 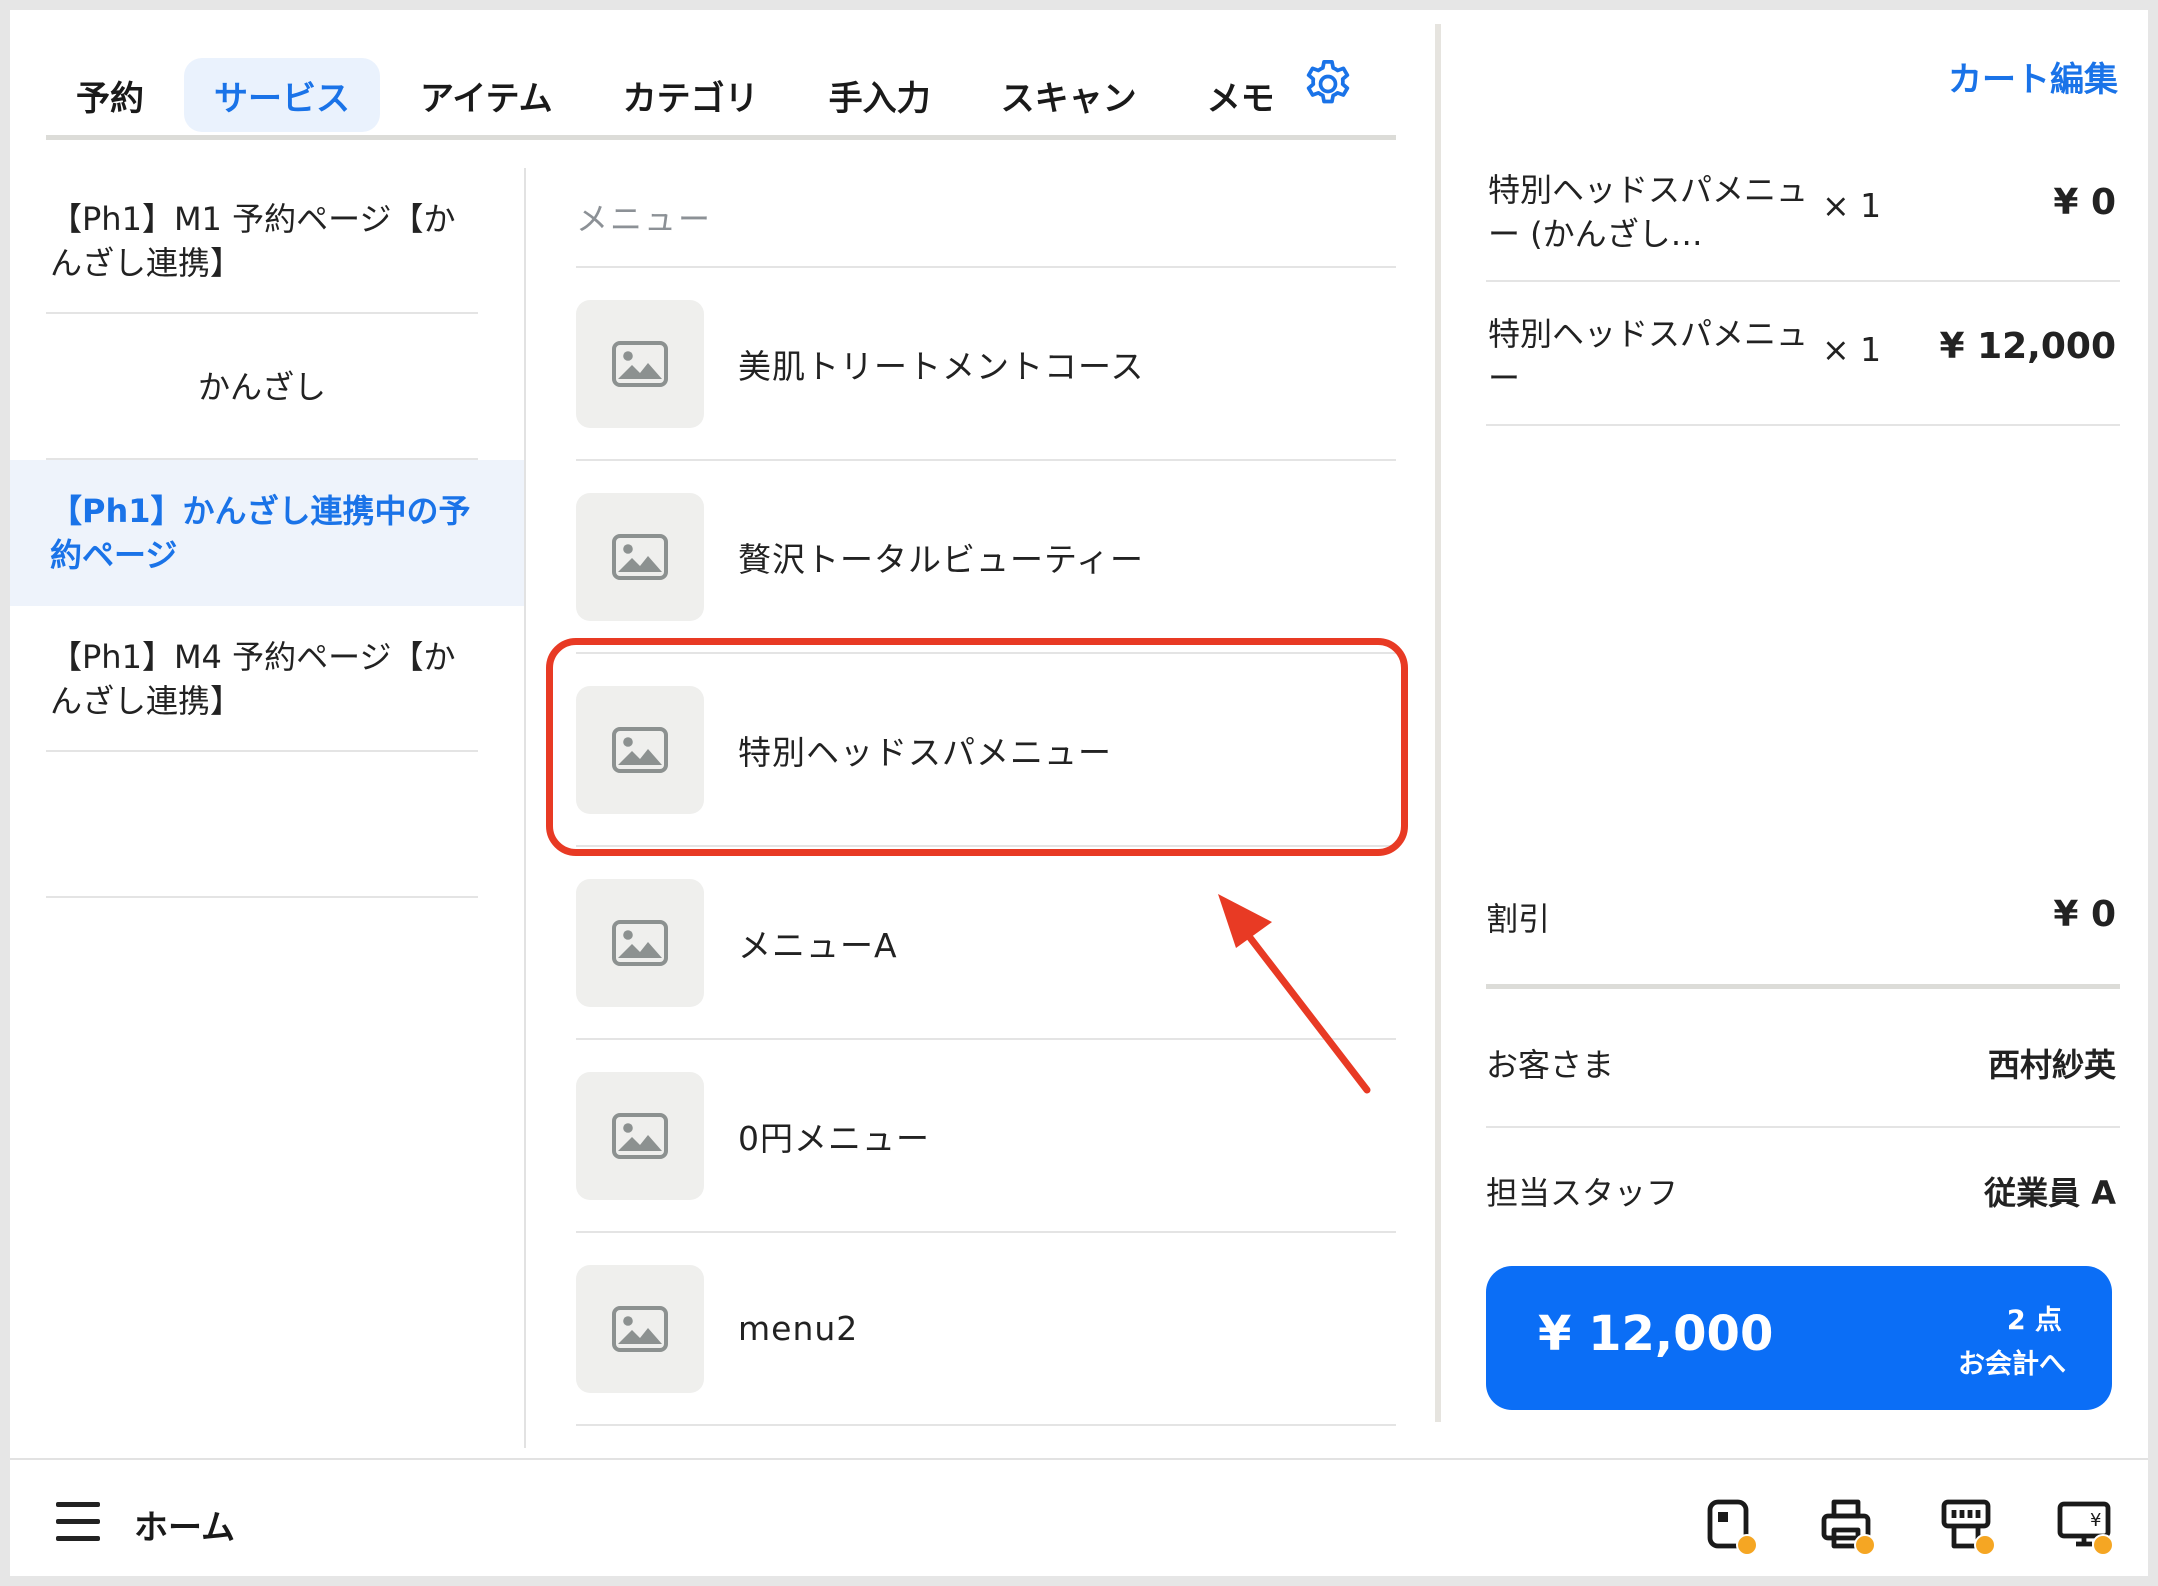 What do you see at coordinates (691, 95) in the screenshot?
I see `tab-category: カテゴリ` at bounding box center [691, 95].